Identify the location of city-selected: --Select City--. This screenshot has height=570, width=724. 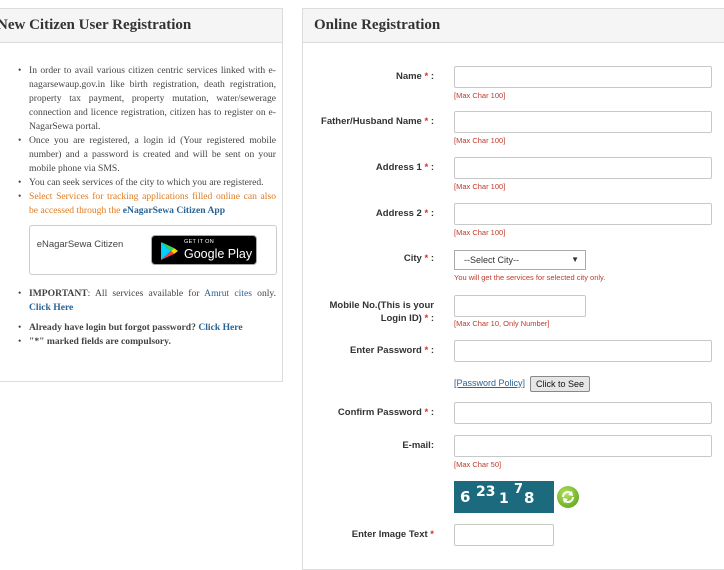
(492, 260).